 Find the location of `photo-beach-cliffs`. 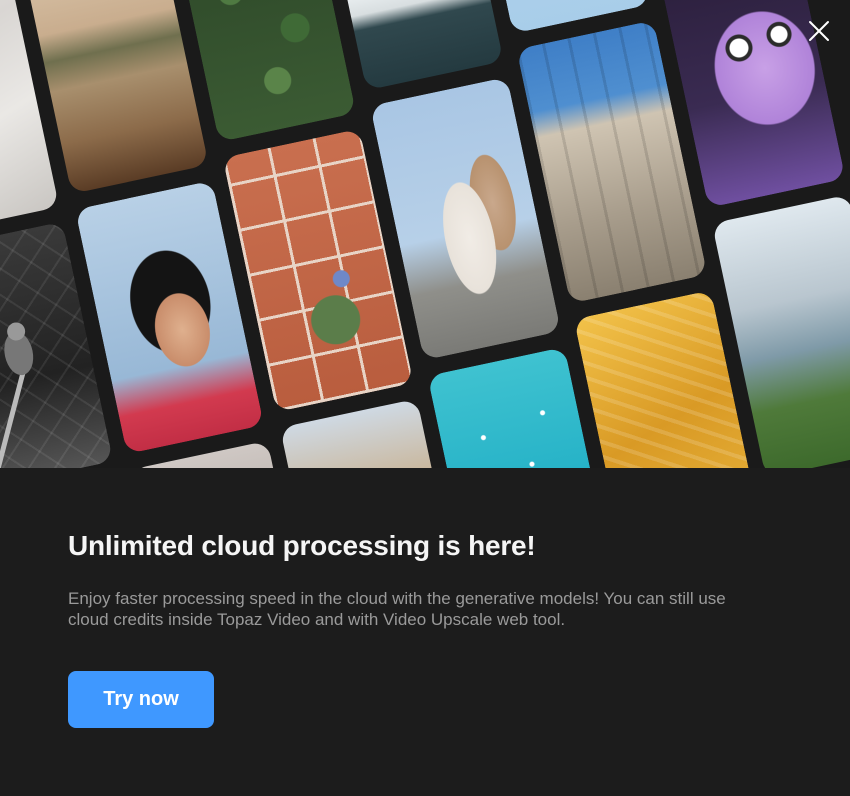

photo-beach-cliffs is located at coordinates (116, 97).